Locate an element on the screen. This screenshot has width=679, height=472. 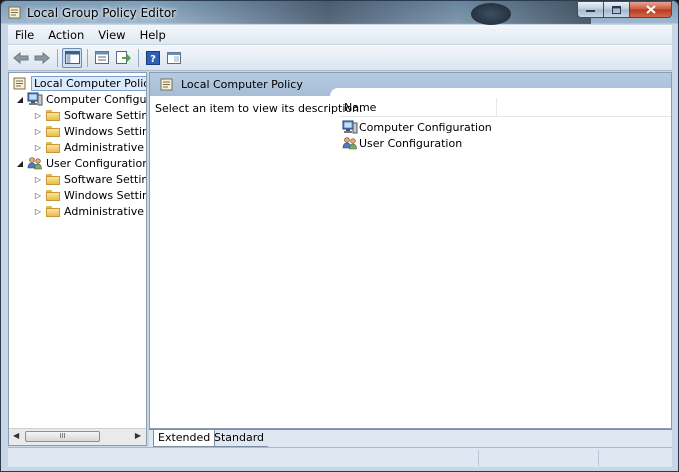
description-text: Select an item to view its description. is located at coordinates (259, 108).